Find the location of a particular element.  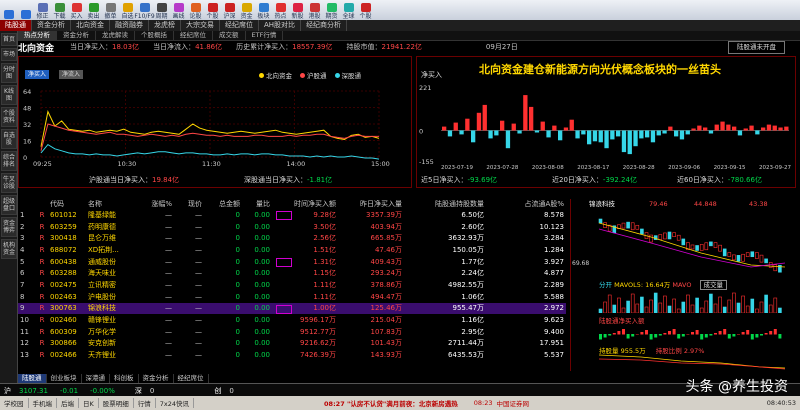

nav-item-1: 资金分析 is located at coordinates (76, 35).